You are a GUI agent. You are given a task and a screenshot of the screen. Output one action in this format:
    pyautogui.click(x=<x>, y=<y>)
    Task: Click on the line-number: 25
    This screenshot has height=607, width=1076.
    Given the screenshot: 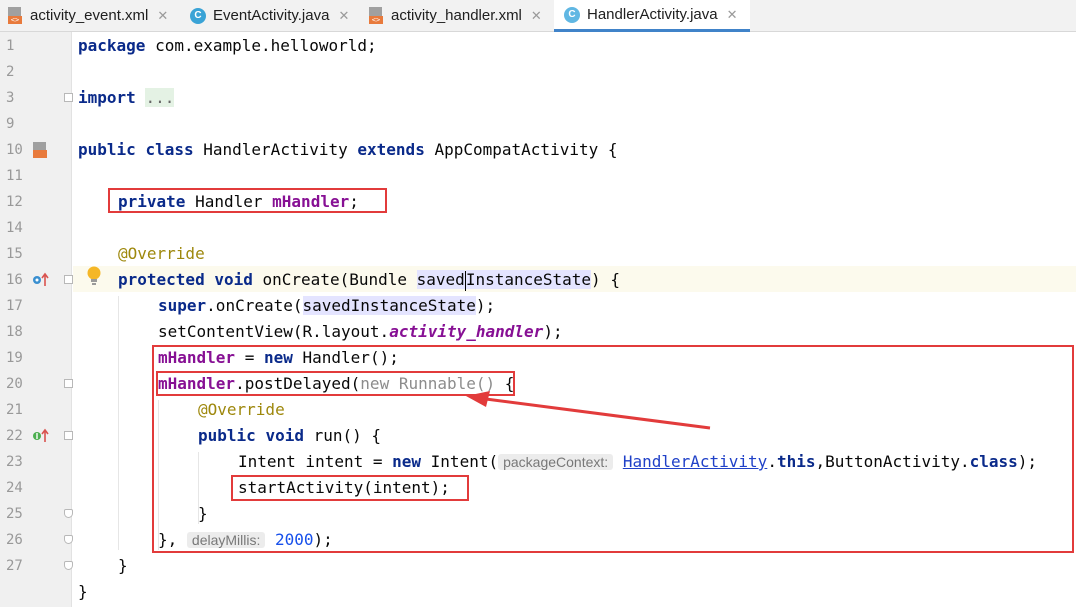 What is the action you would take?
    pyautogui.click(x=14, y=514)
    